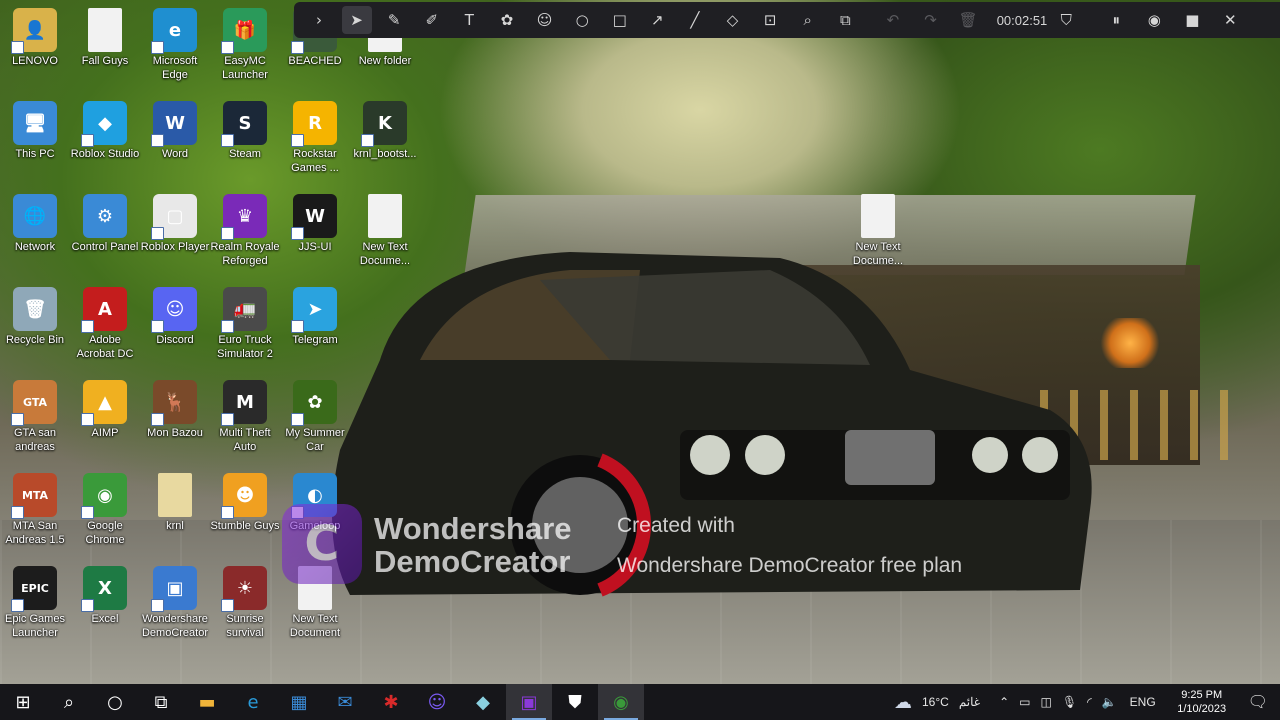 Image resolution: width=1280 pixels, height=720 pixels. I want to click on discord-icon: ☺, so click(437, 702).